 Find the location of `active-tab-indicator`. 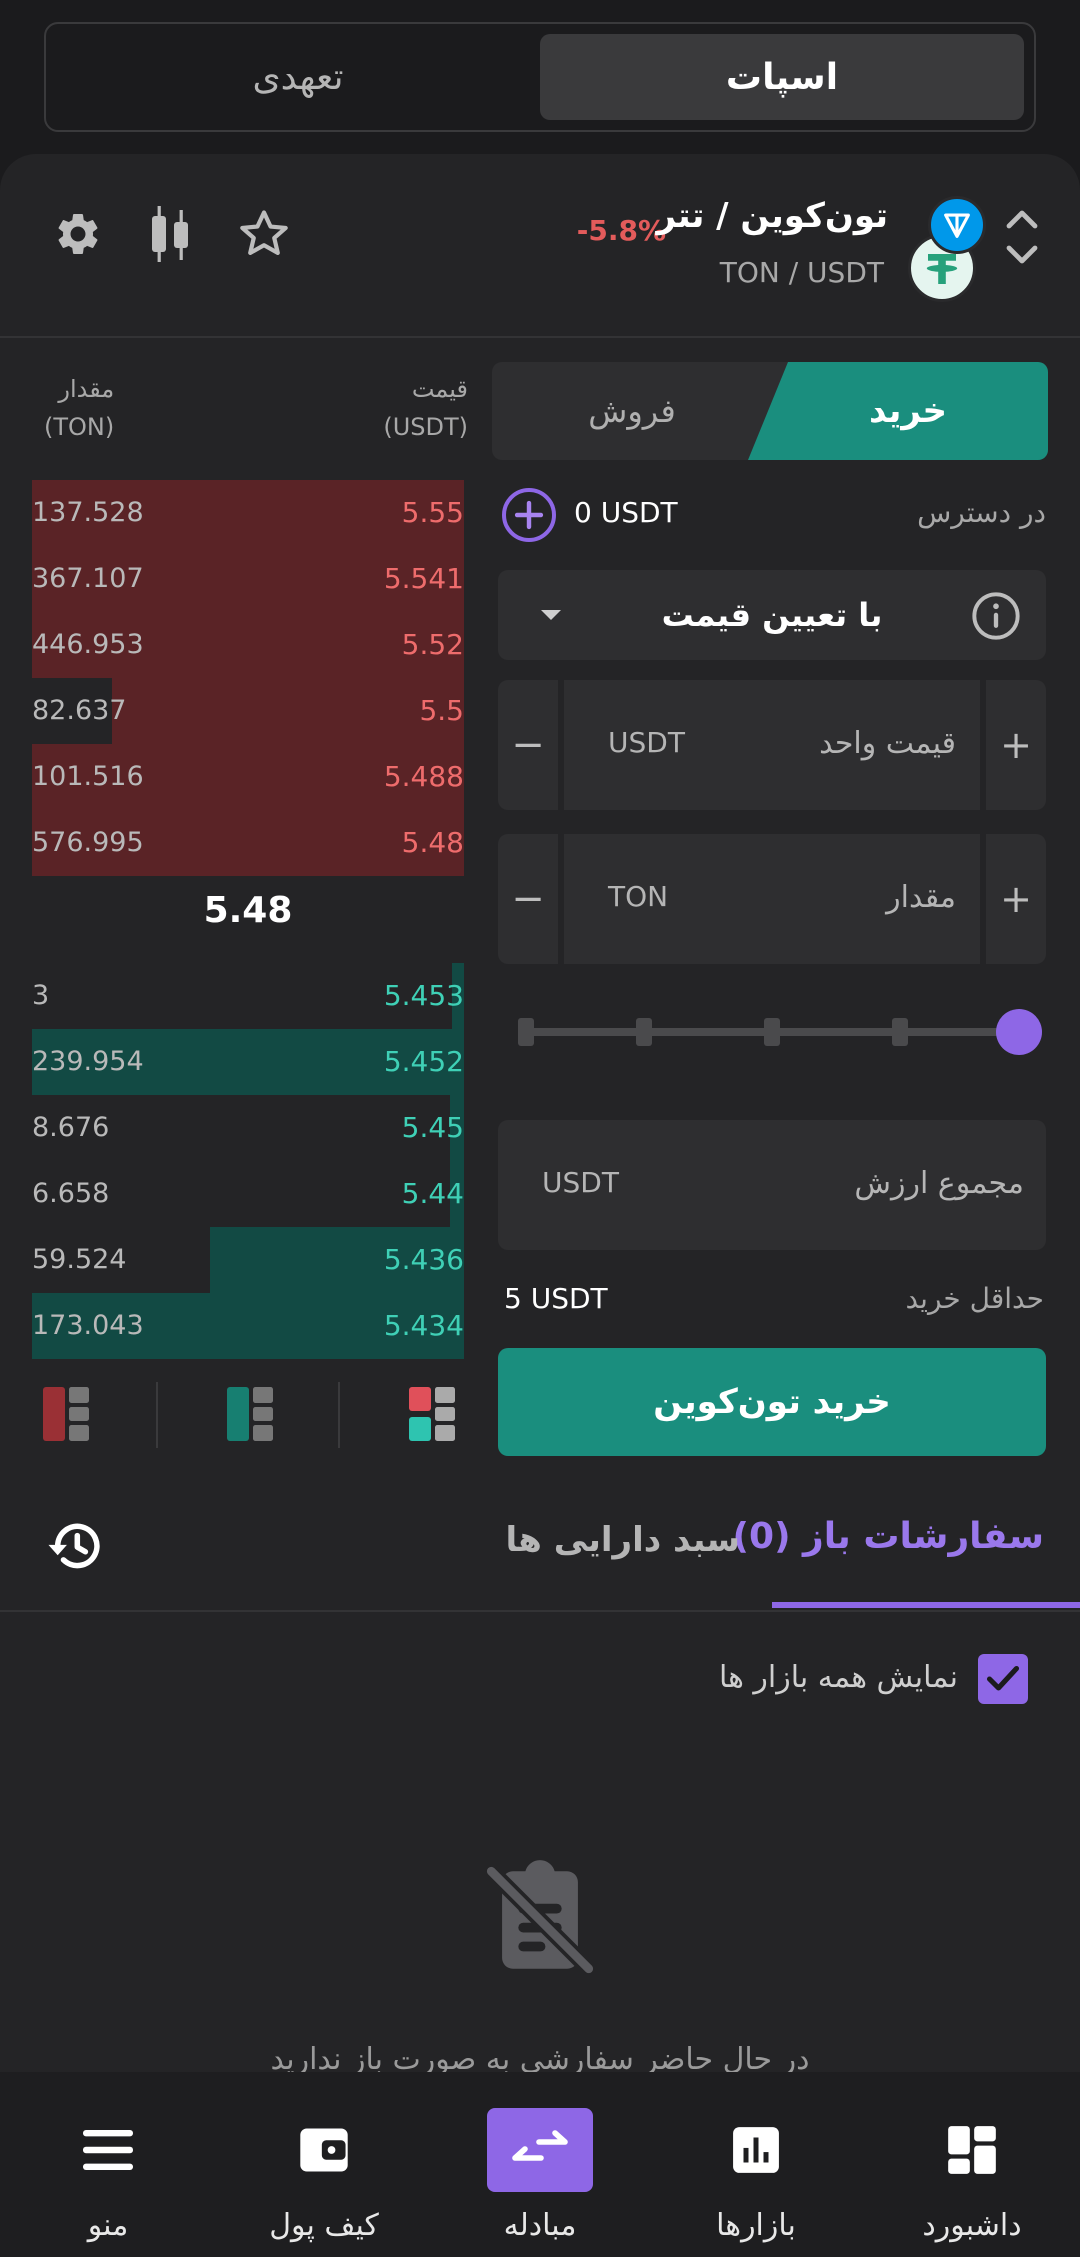

active-tab-indicator is located at coordinates (926, 1605).